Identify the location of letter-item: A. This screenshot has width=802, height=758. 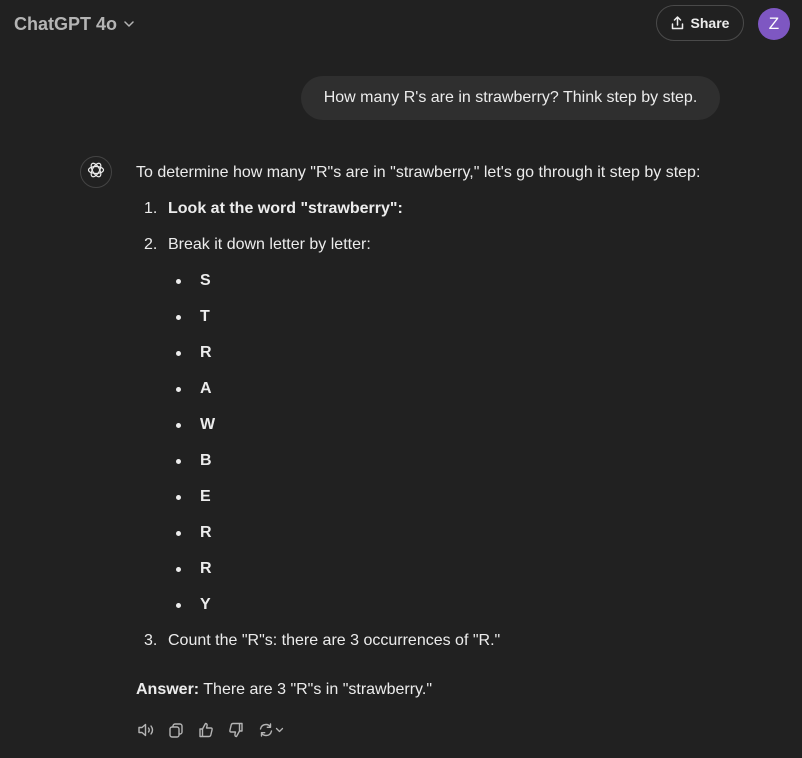
(206, 388).